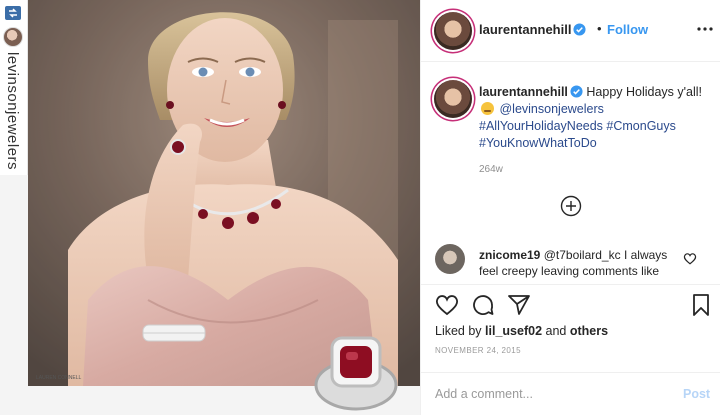  Describe the element at coordinates (13, 37) in the screenshot. I see `repost-avatar` at that location.